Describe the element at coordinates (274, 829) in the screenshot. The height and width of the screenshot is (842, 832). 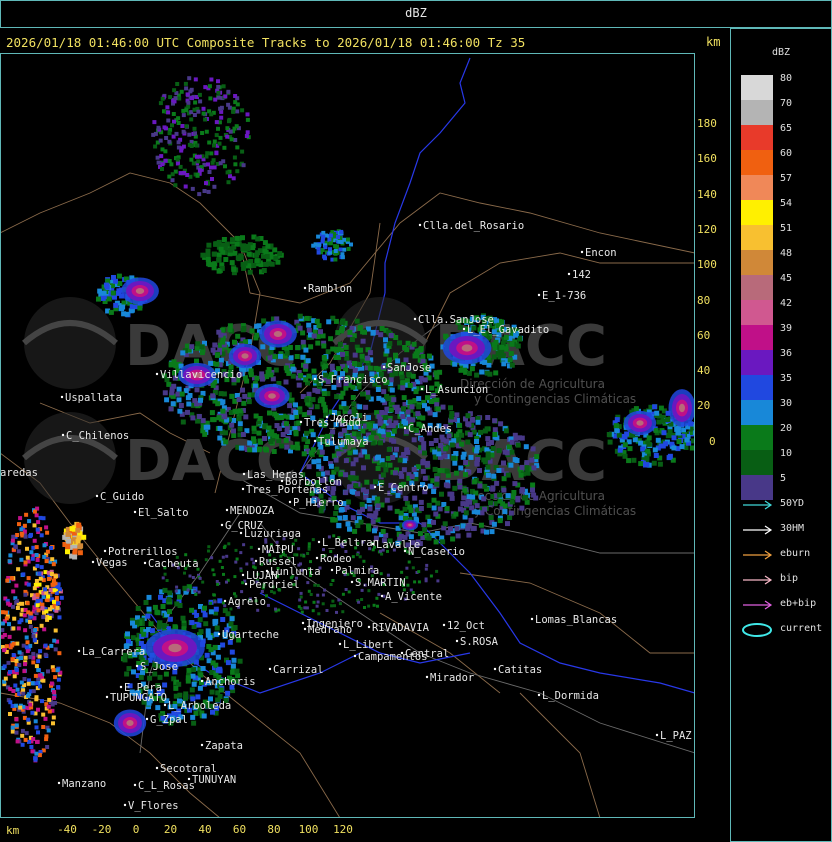
I see `x-tick-label: 80` at that location.